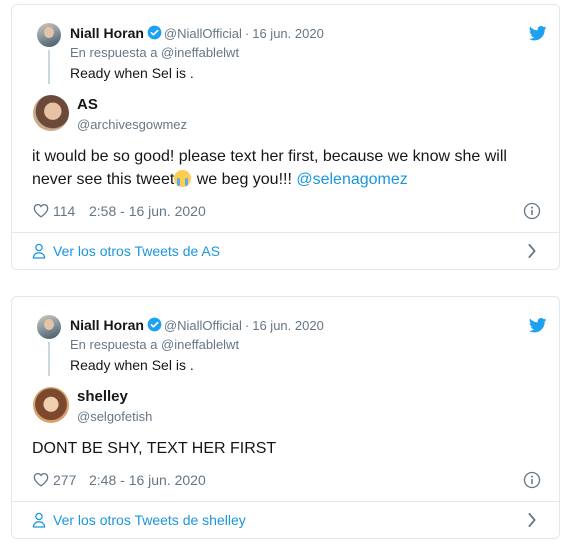  Describe the element at coordinates (147, 480) in the screenshot. I see `tweet-timestamp: 2:48 - 16 jun. 2020` at that location.